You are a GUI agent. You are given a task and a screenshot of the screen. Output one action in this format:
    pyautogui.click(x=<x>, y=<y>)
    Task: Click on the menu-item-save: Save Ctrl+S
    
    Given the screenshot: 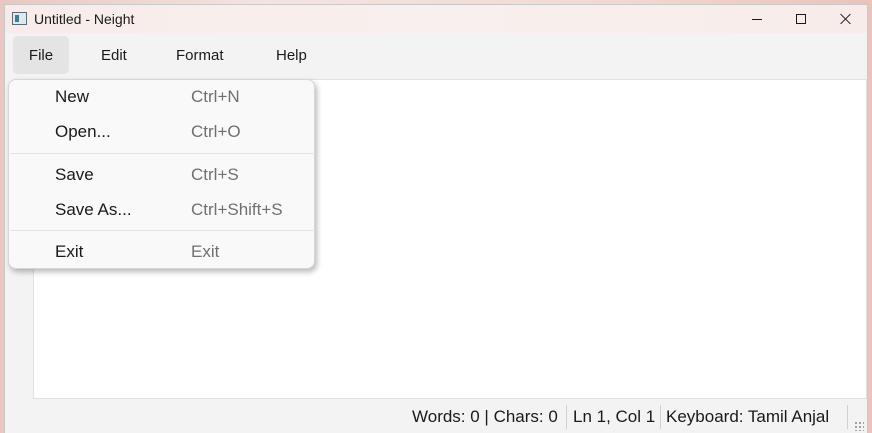 What is the action you would take?
    pyautogui.click(x=161, y=175)
    